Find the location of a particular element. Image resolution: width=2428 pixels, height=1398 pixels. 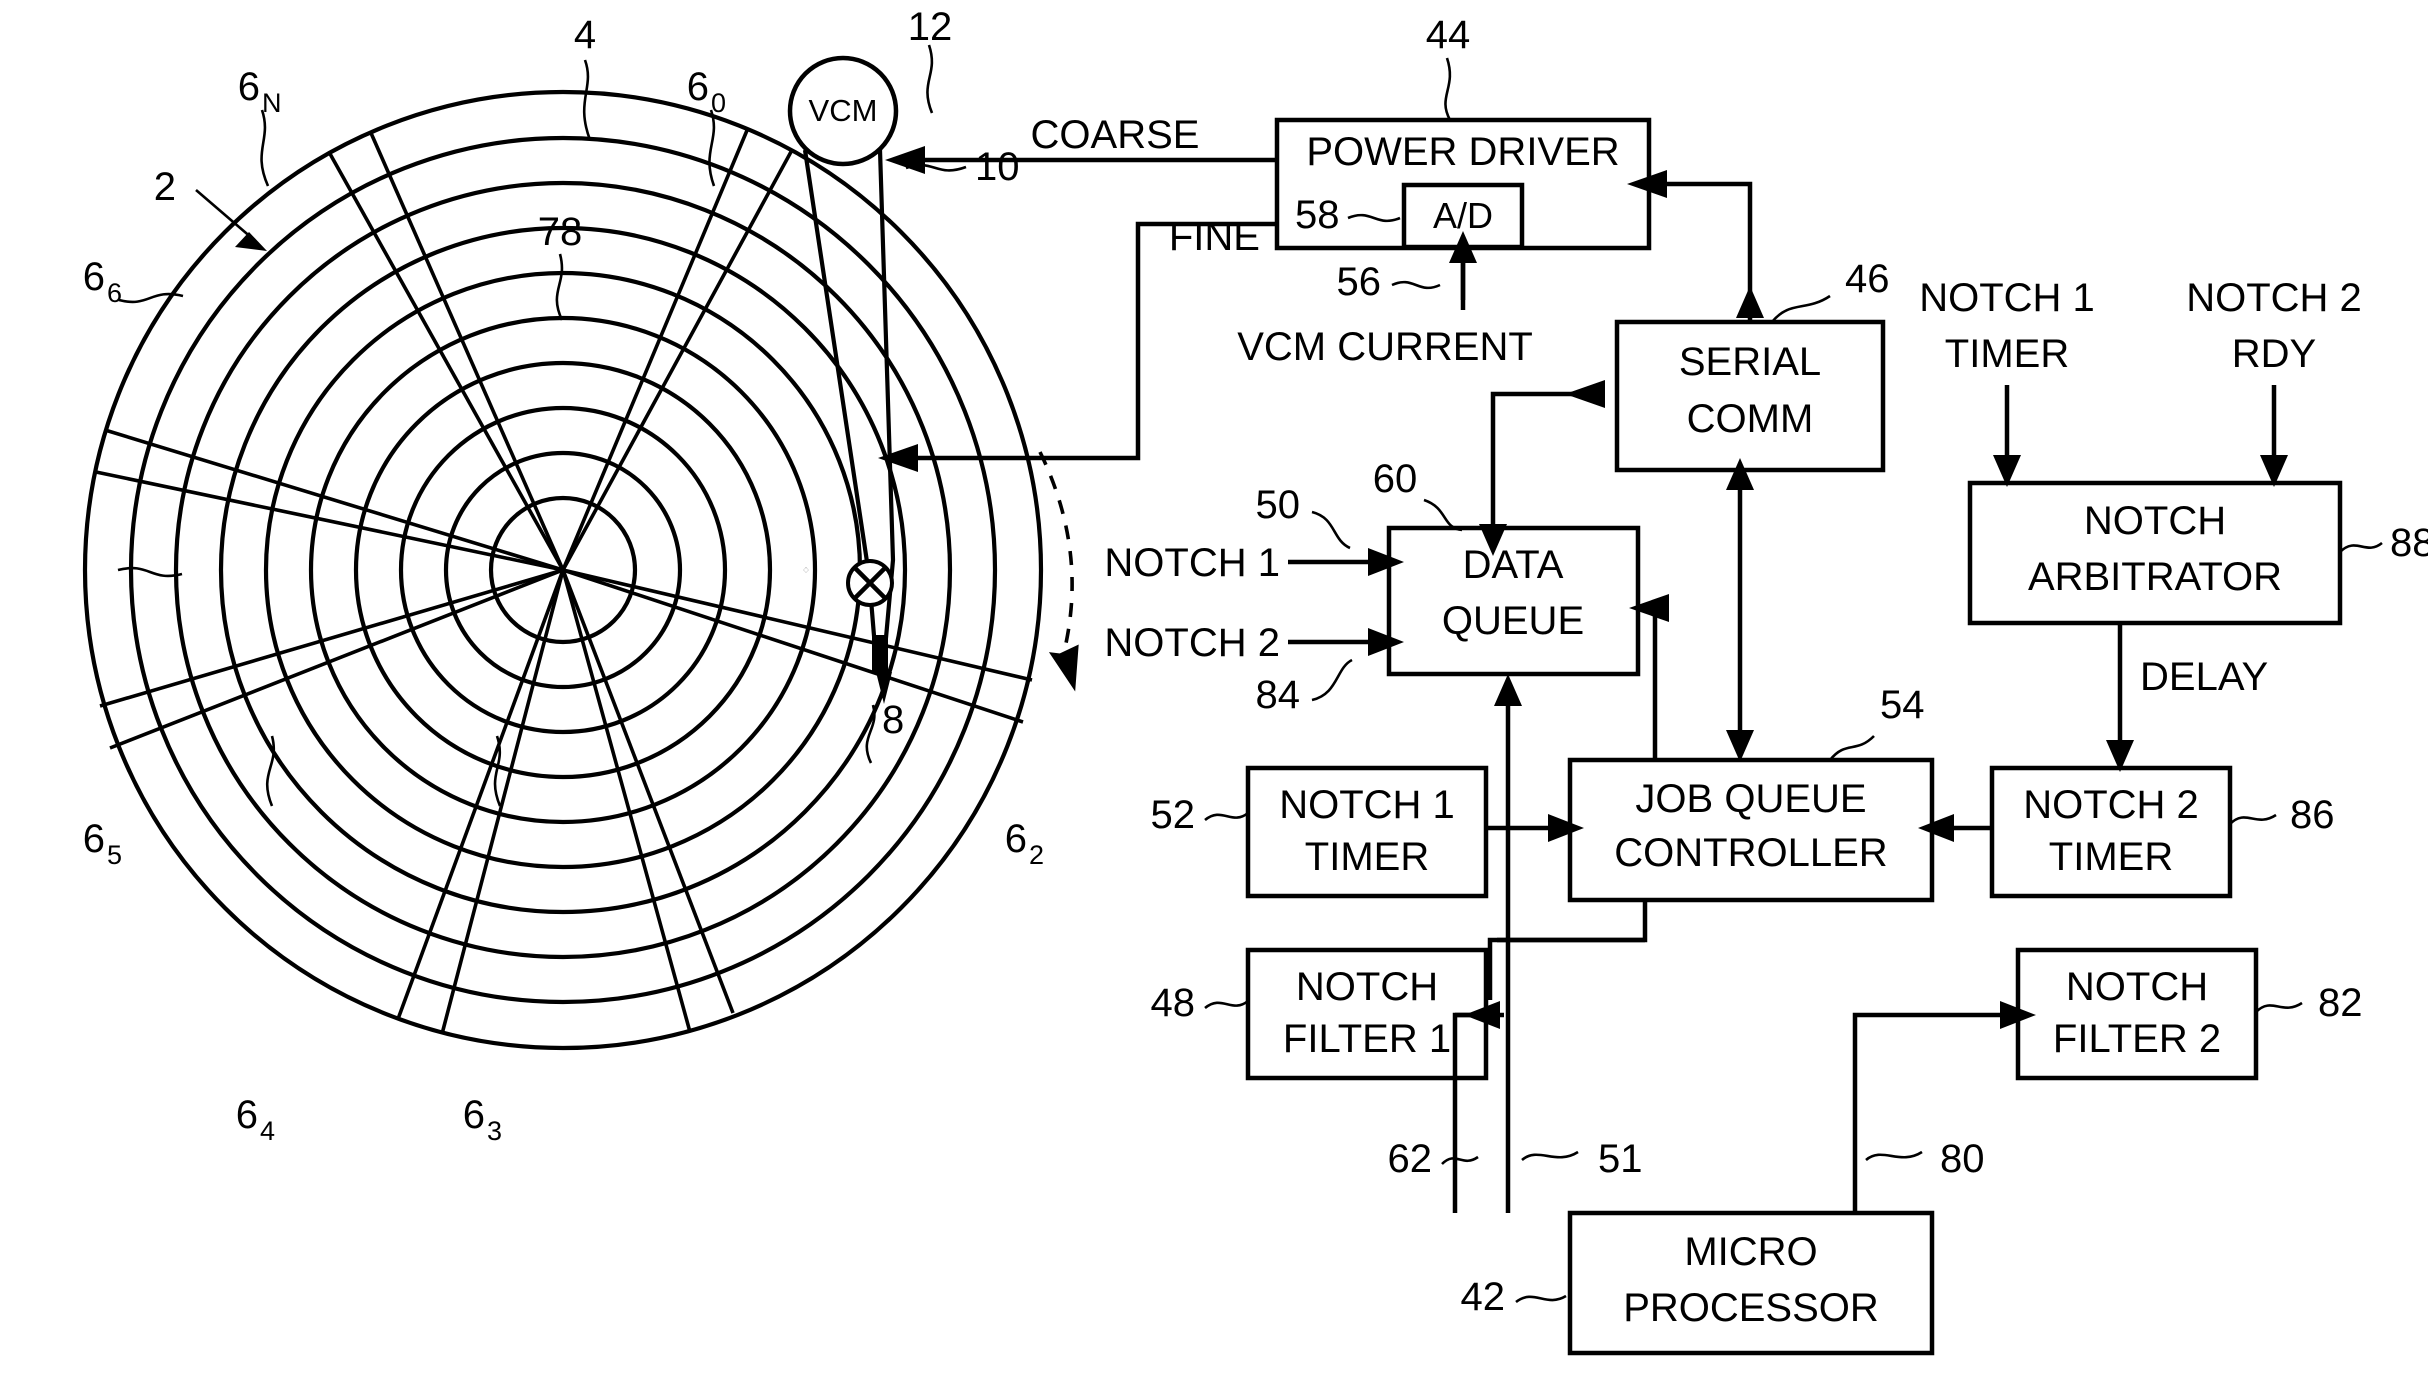

link-bus80-notchfilter2 is located at coordinates (1944, 1107).